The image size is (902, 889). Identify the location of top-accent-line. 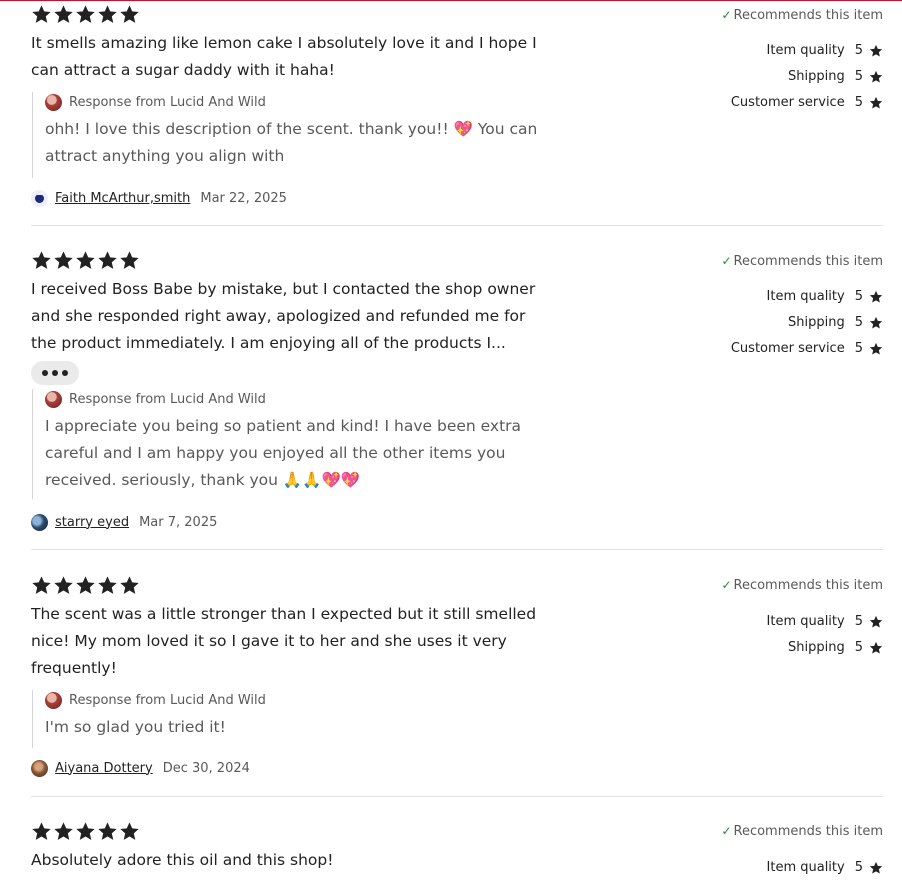
(451, 0).